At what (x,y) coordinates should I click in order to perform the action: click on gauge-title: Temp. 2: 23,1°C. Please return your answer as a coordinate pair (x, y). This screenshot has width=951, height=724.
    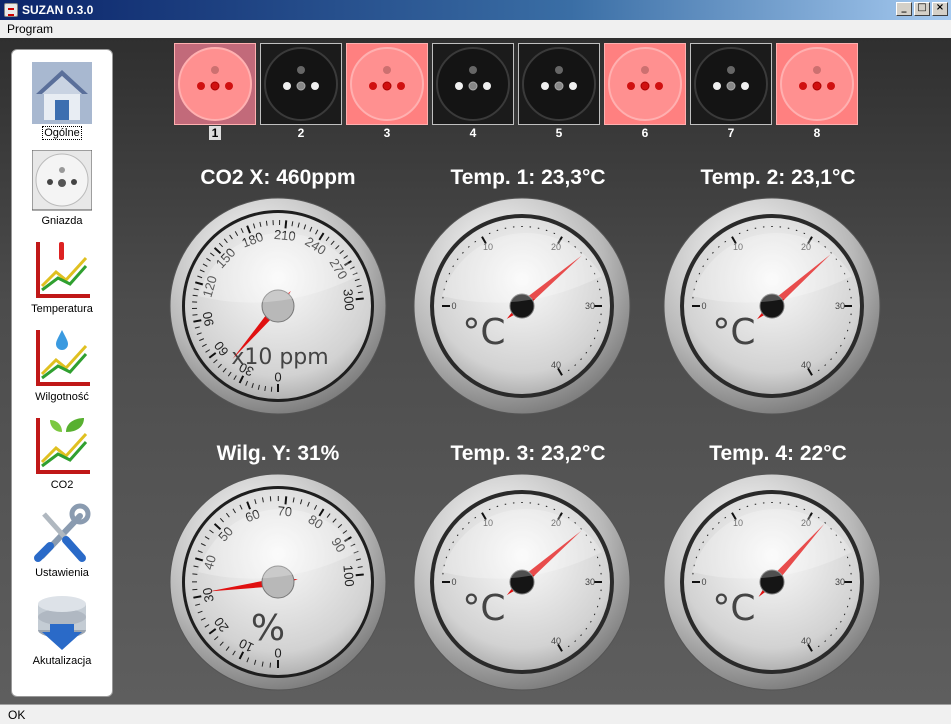
    Looking at the image, I should click on (778, 177).